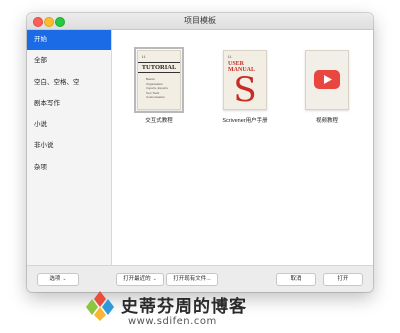  What do you see at coordinates (172, 321) in the screenshot?
I see `watermark-url: www.sdifen.com` at bounding box center [172, 321].